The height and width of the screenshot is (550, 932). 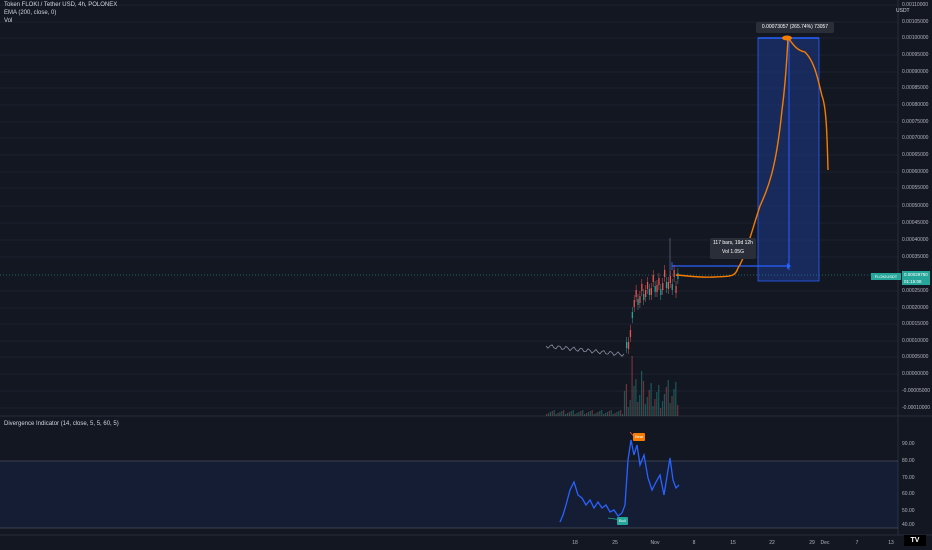 What do you see at coordinates (915, 155) in the screenshot?
I see `price-tick-label: 0.00065000` at bounding box center [915, 155].